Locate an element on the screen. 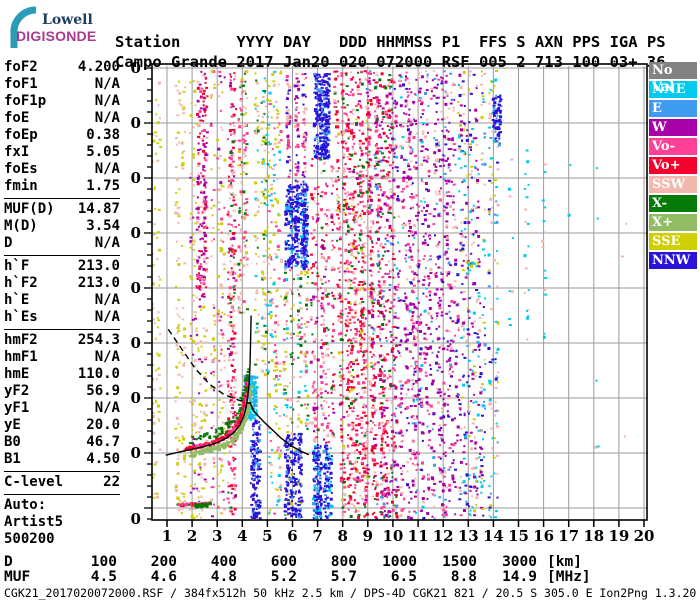 The image size is (700, 600). footer-cell: 5.2 is located at coordinates (283, 577).